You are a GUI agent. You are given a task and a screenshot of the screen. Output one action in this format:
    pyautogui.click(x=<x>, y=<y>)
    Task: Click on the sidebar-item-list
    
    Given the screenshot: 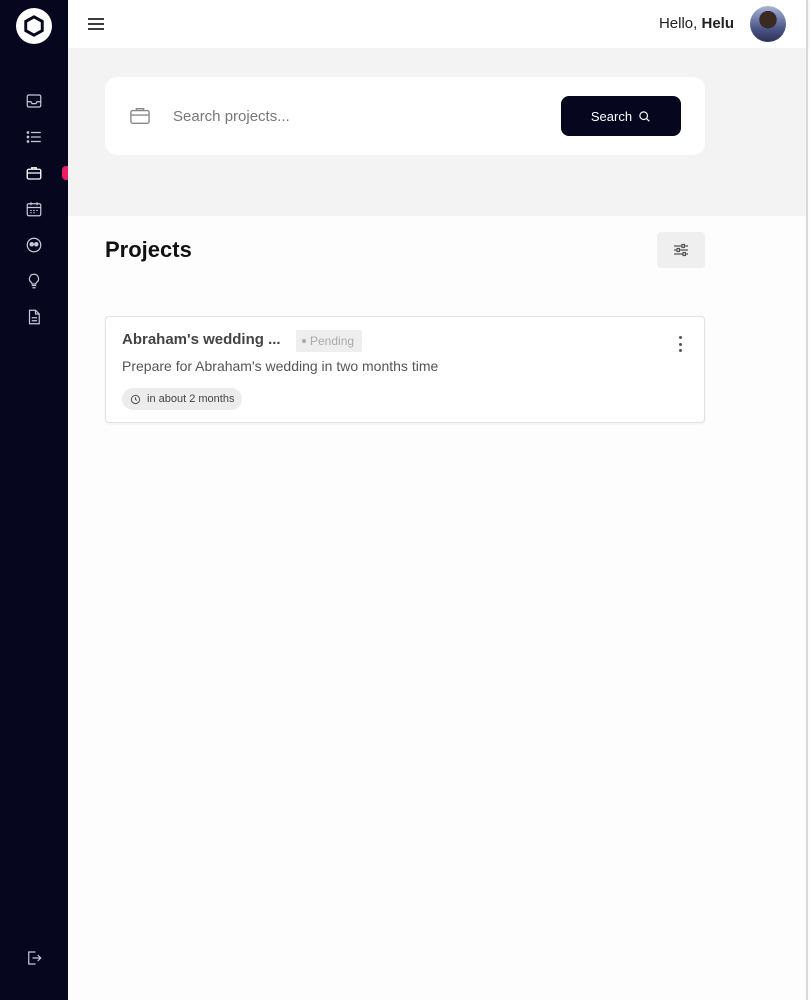 What is the action you would take?
    pyautogui.click(x=34, y=137)
    